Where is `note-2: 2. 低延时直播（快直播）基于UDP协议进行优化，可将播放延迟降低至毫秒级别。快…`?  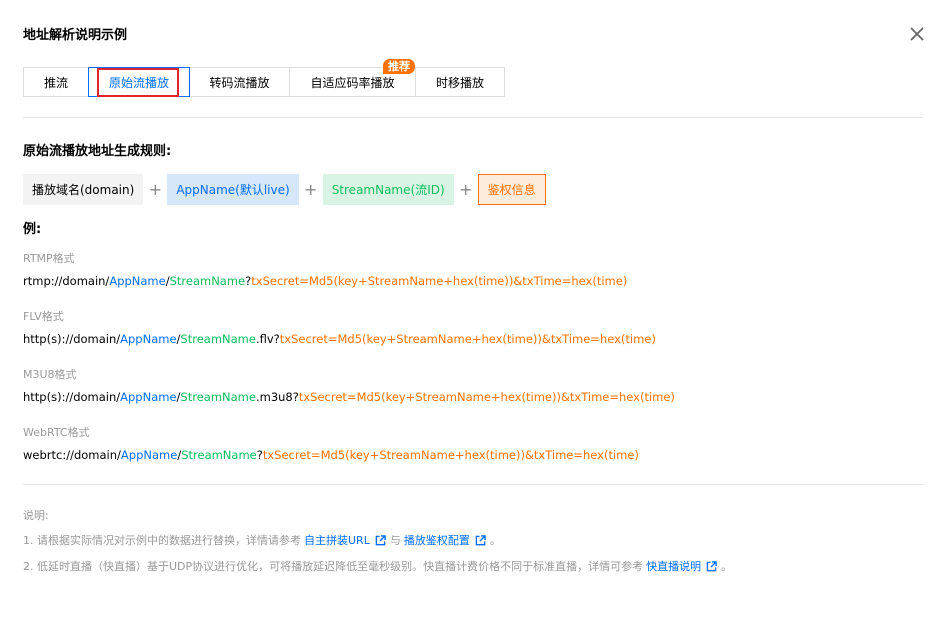
note-2: 2. 低延时直播（快直播）基于UDP协议进行优化，可将播放延迟降低至毫秒级别。快… is located at coordinates (377, 566).